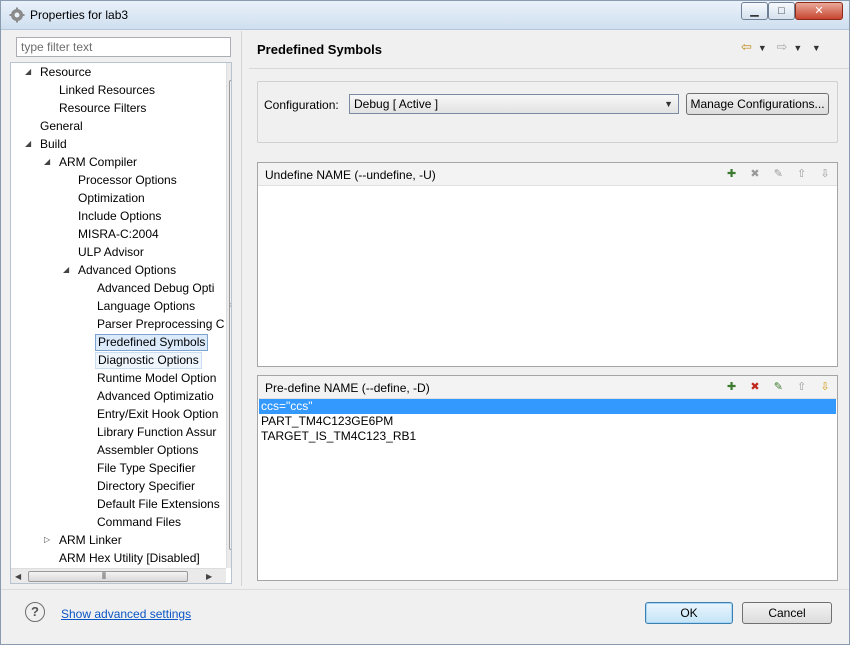  I want to click on tree-item-label: Optimization, so click(111, 198).